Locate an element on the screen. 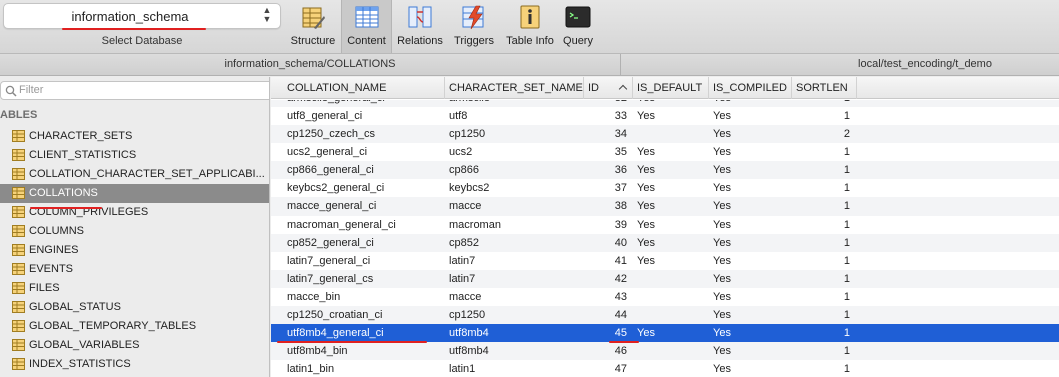 The width and height of the screenshot is (1059, 377). table-cell: ucs2_general_ci is located at coordinates (363, 152).